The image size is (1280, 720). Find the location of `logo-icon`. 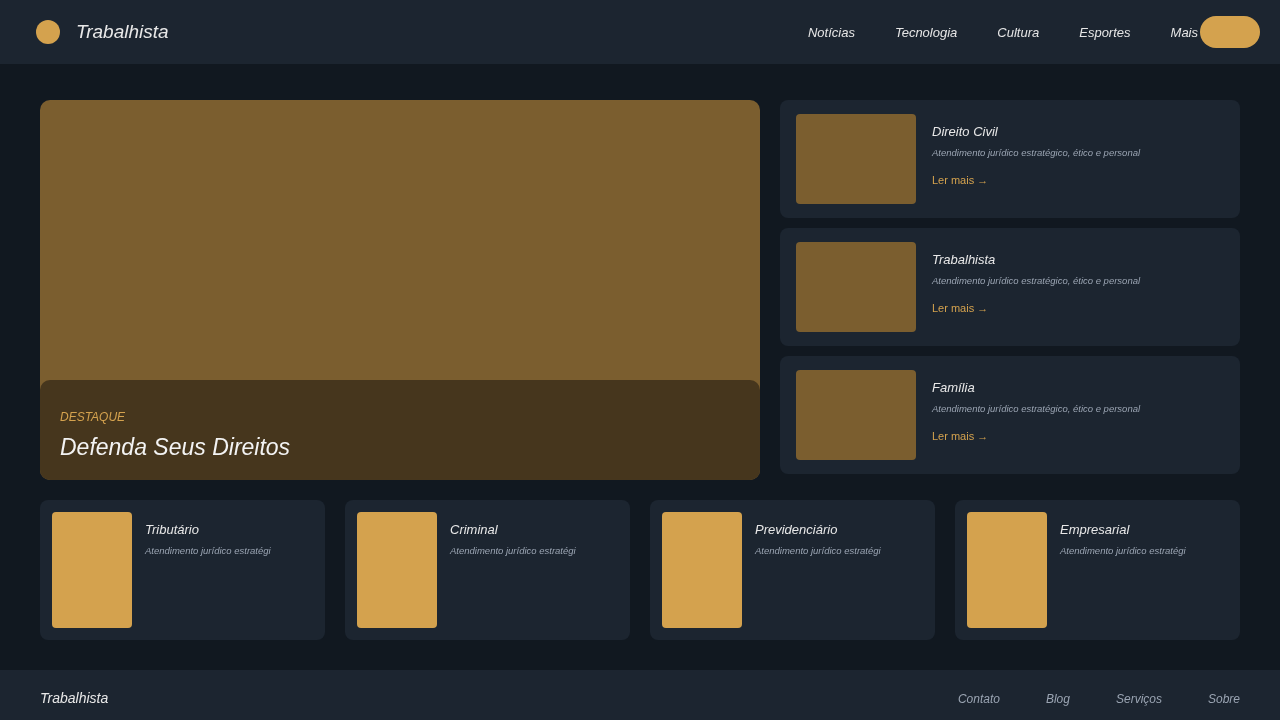

logo-icon is located at coordinates (48, 32).